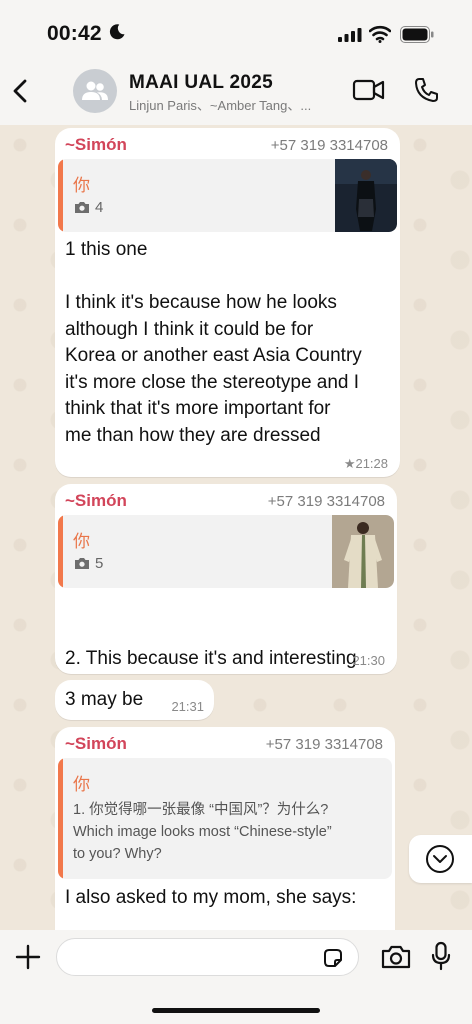 The width and height of the screenshot is (472, 1024). What do you see at coordinates (333, 958) in the screenshot?
I see `sticker-icon` at bounding box center [333, 958].